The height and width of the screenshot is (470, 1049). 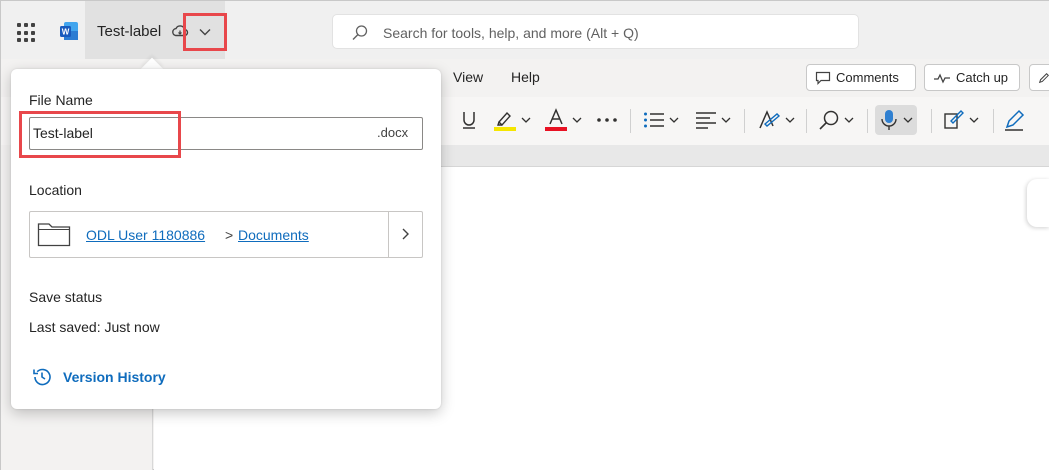 What do you see at coordinates (27, 33) in the screenshot?
I see `app-launcher-icon` at bounding box center [27, 33].